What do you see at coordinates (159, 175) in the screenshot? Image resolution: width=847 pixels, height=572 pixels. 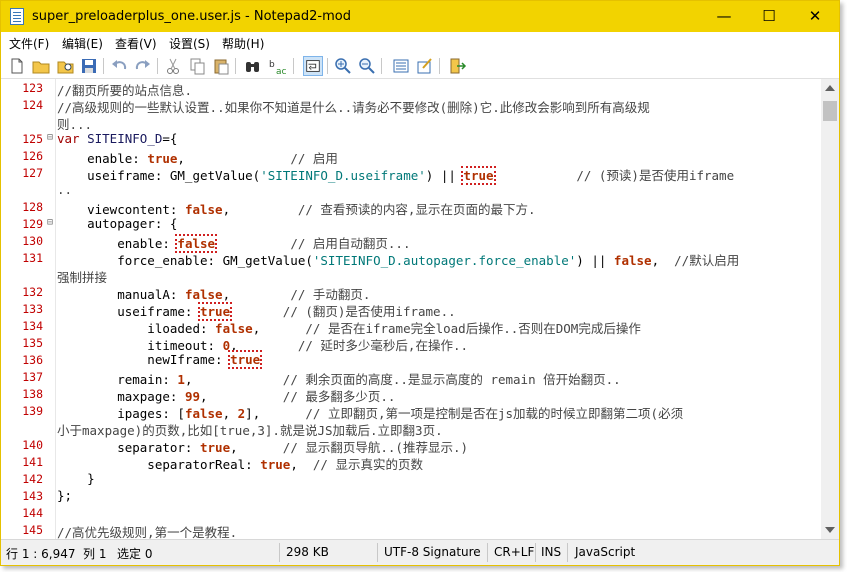 I see `code-token: useiframe: GM_getValue(` at bounding box center [159, 175].